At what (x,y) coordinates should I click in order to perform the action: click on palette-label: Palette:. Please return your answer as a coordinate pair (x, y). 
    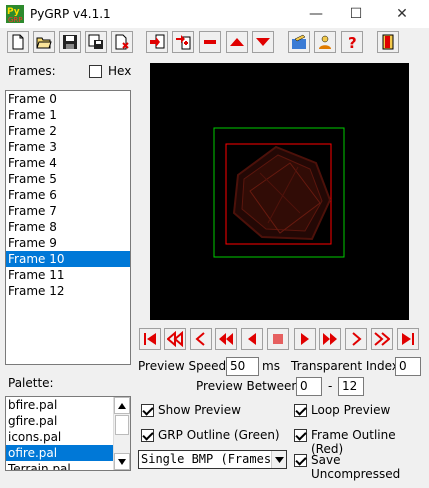
    Looking at the image, I should click on (31, 383).